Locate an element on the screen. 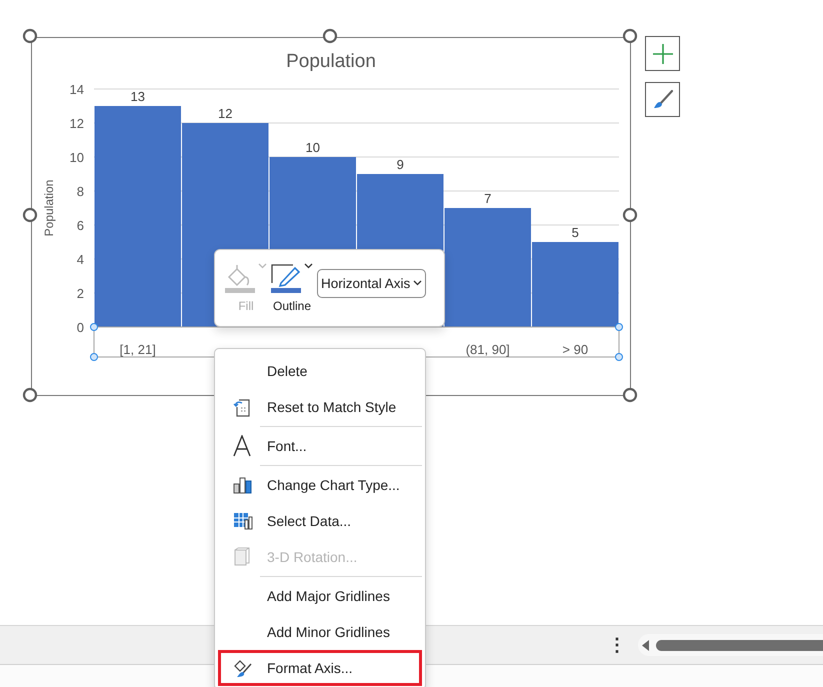 This screenshot has height=687, width=823. axis-tick-label: 4 is located at coordinates (80, 259).